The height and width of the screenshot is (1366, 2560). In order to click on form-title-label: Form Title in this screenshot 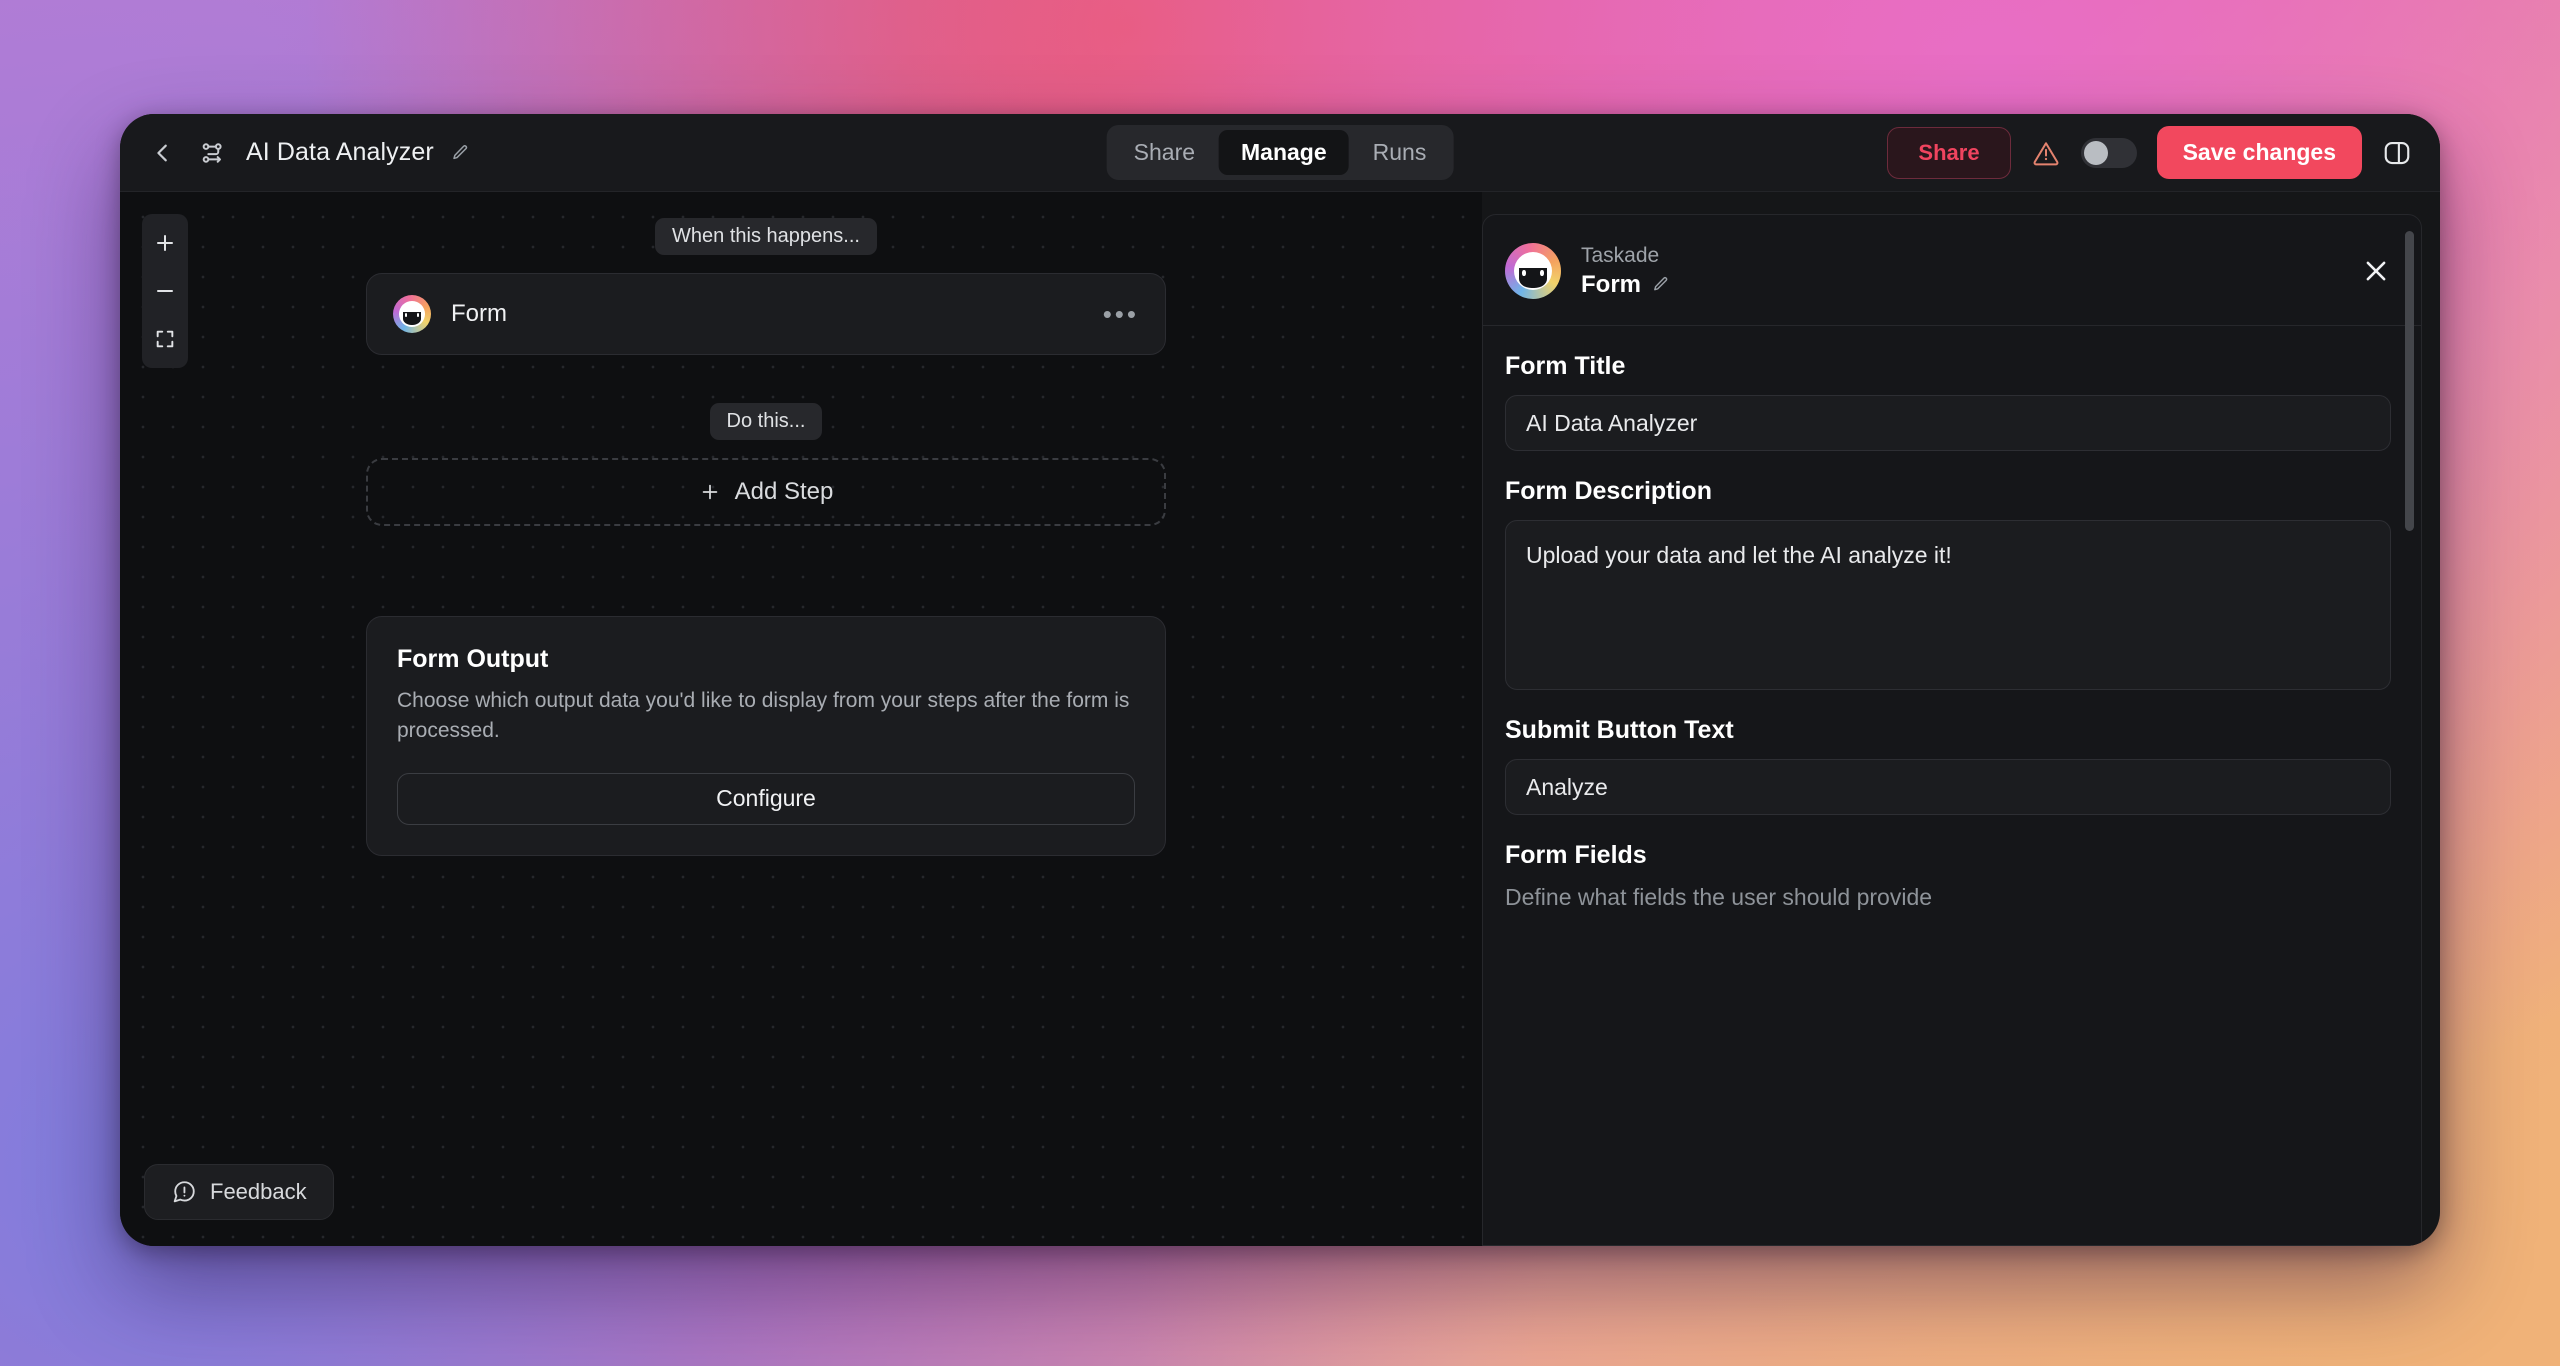, I will do `click(1565, 366)`.